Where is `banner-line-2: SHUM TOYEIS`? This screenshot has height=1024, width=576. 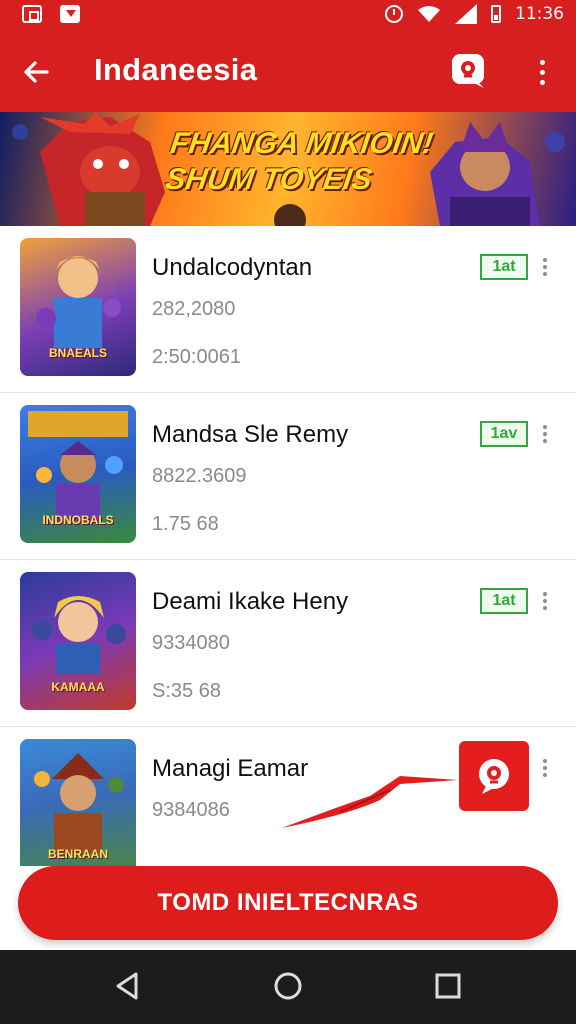 banner-line-2: SHUM TOYEIS is located at coordinates (269, 179).